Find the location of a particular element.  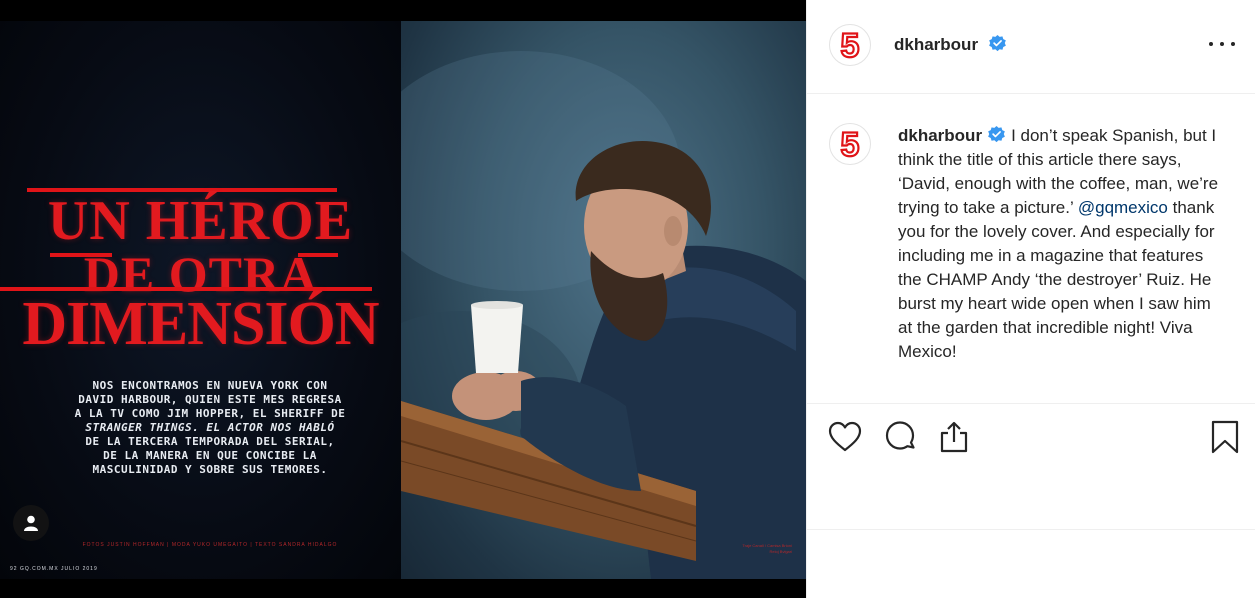

caption-username-link: dkharbour is located at coordinates (940, 135).